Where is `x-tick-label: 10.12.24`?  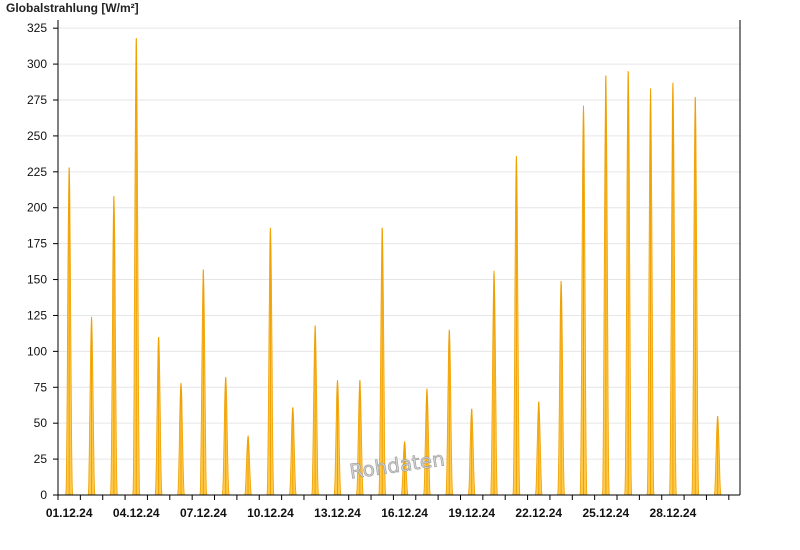
x-tick-label: 10.12.24 is located at coordinates (270, 513).